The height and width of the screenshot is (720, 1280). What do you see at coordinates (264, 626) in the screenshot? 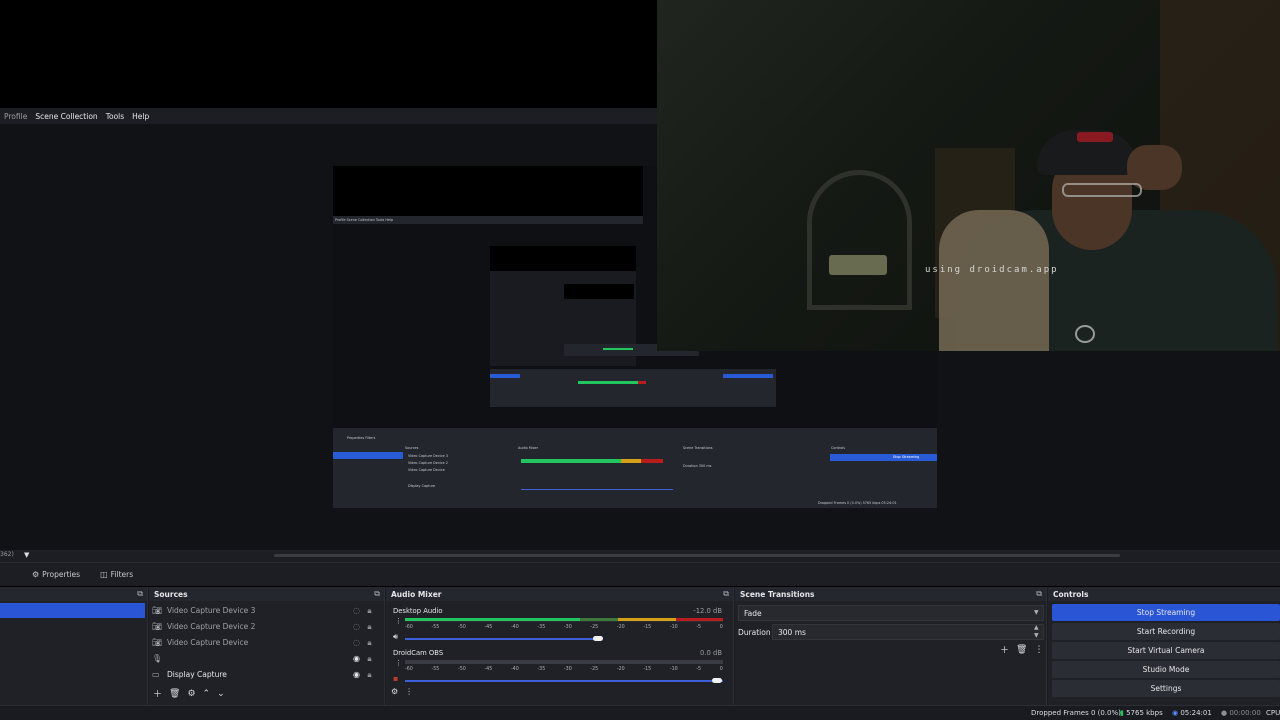
I see `source-item: 📷︎ Video Capture Device 2 ◌ 🔒︎` at bounding box center [264, 626].